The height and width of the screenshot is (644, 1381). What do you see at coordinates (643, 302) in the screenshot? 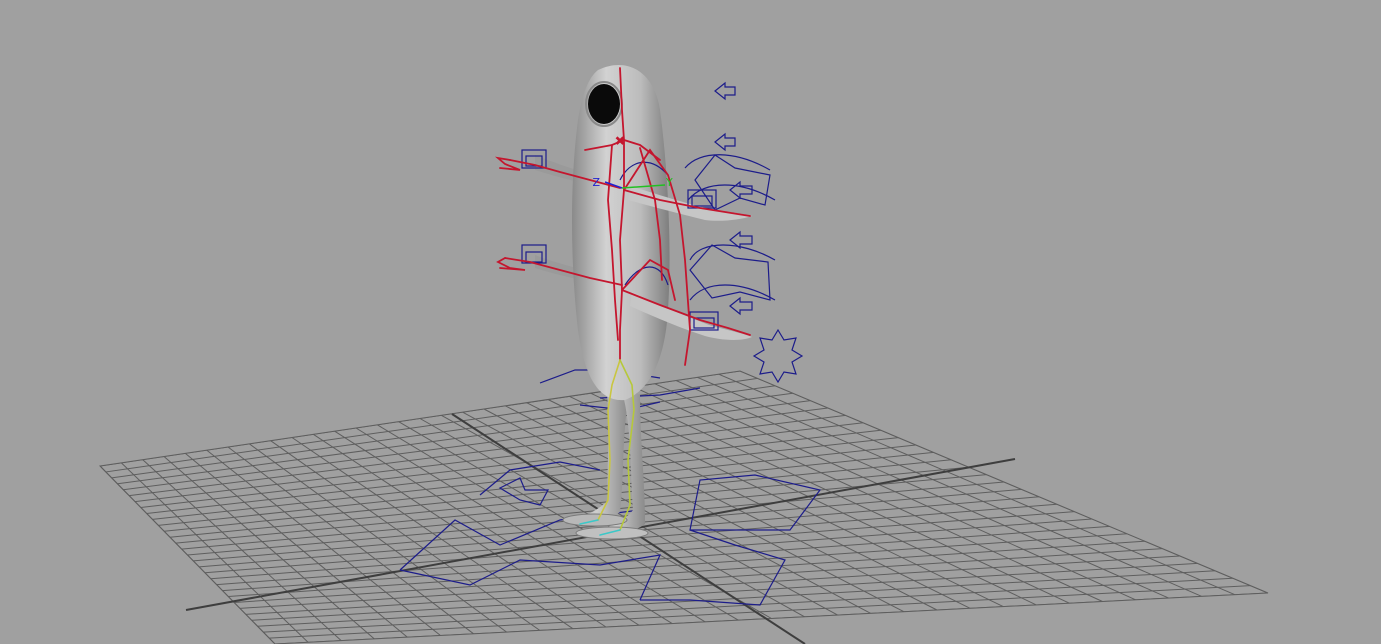
I see `character-mesh` at bounding box center [643, 302].